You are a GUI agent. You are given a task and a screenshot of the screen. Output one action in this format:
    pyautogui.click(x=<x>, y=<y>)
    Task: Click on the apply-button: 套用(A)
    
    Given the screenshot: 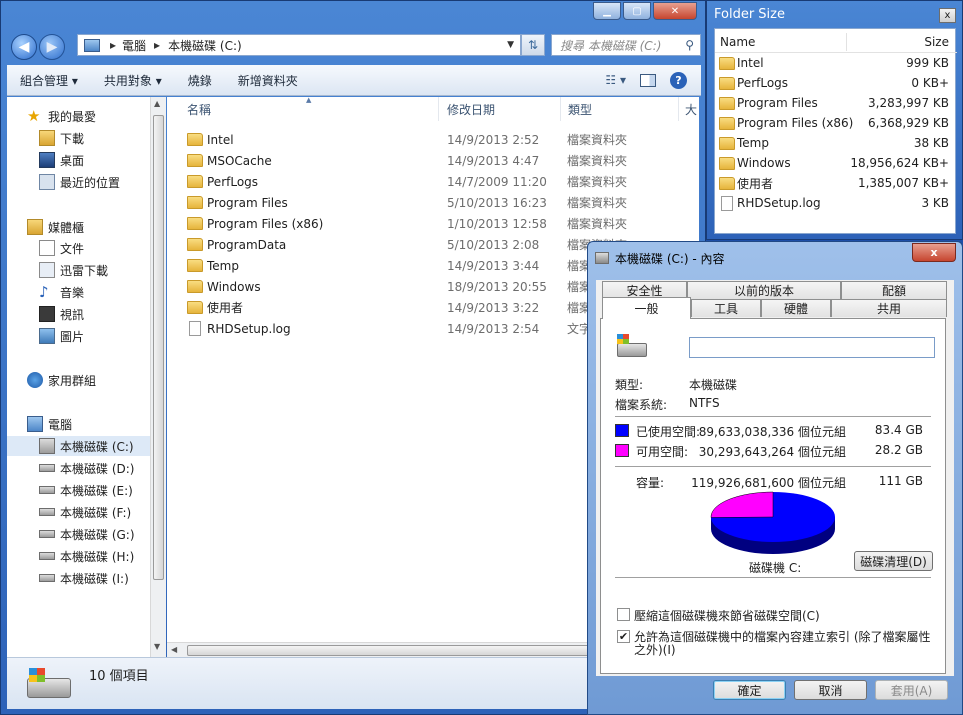 What is the action you would take?
    pyautogui.click(x=911, y=690)
    